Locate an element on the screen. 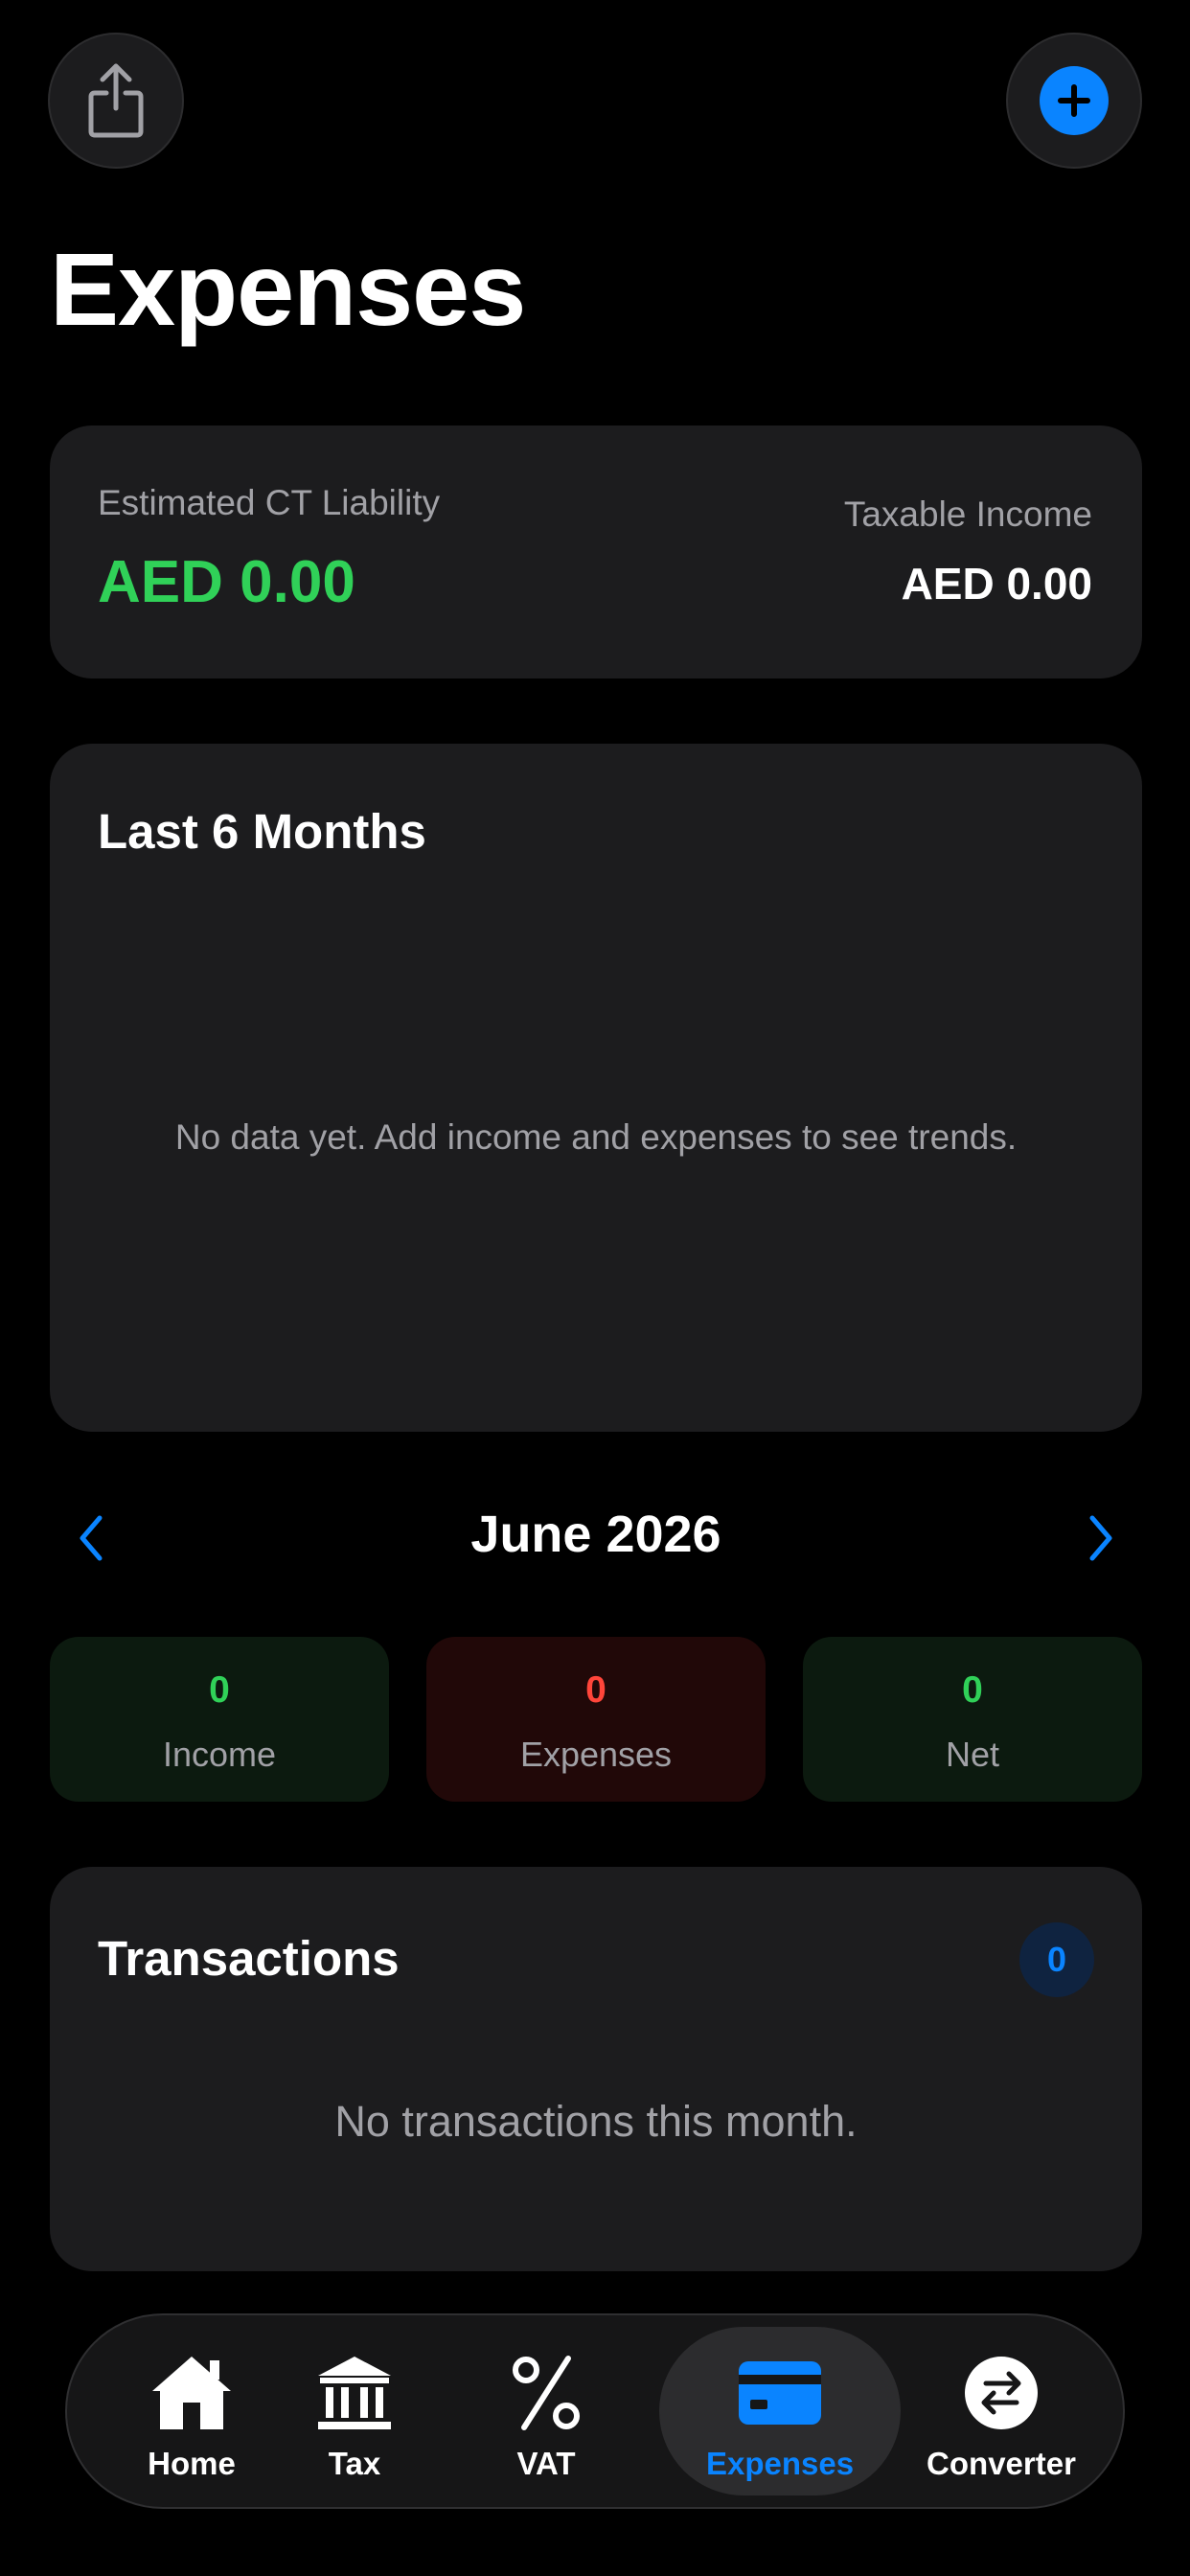 The image size is (1190, 2576). chevron-right-icon is located at coordinates (1101, 1538).